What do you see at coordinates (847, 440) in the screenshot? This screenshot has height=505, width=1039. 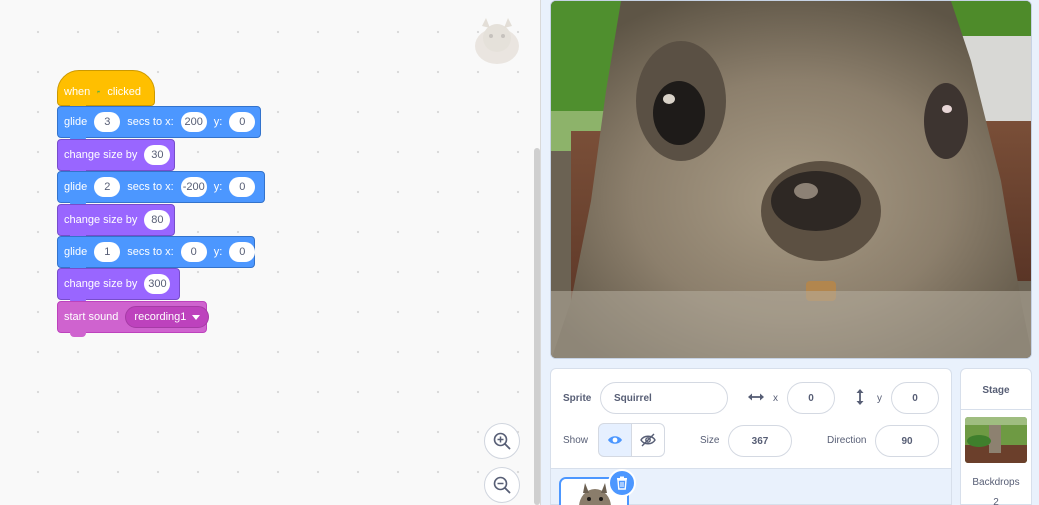 I see `direction-label: Direction` at bounding box center [847, 440].